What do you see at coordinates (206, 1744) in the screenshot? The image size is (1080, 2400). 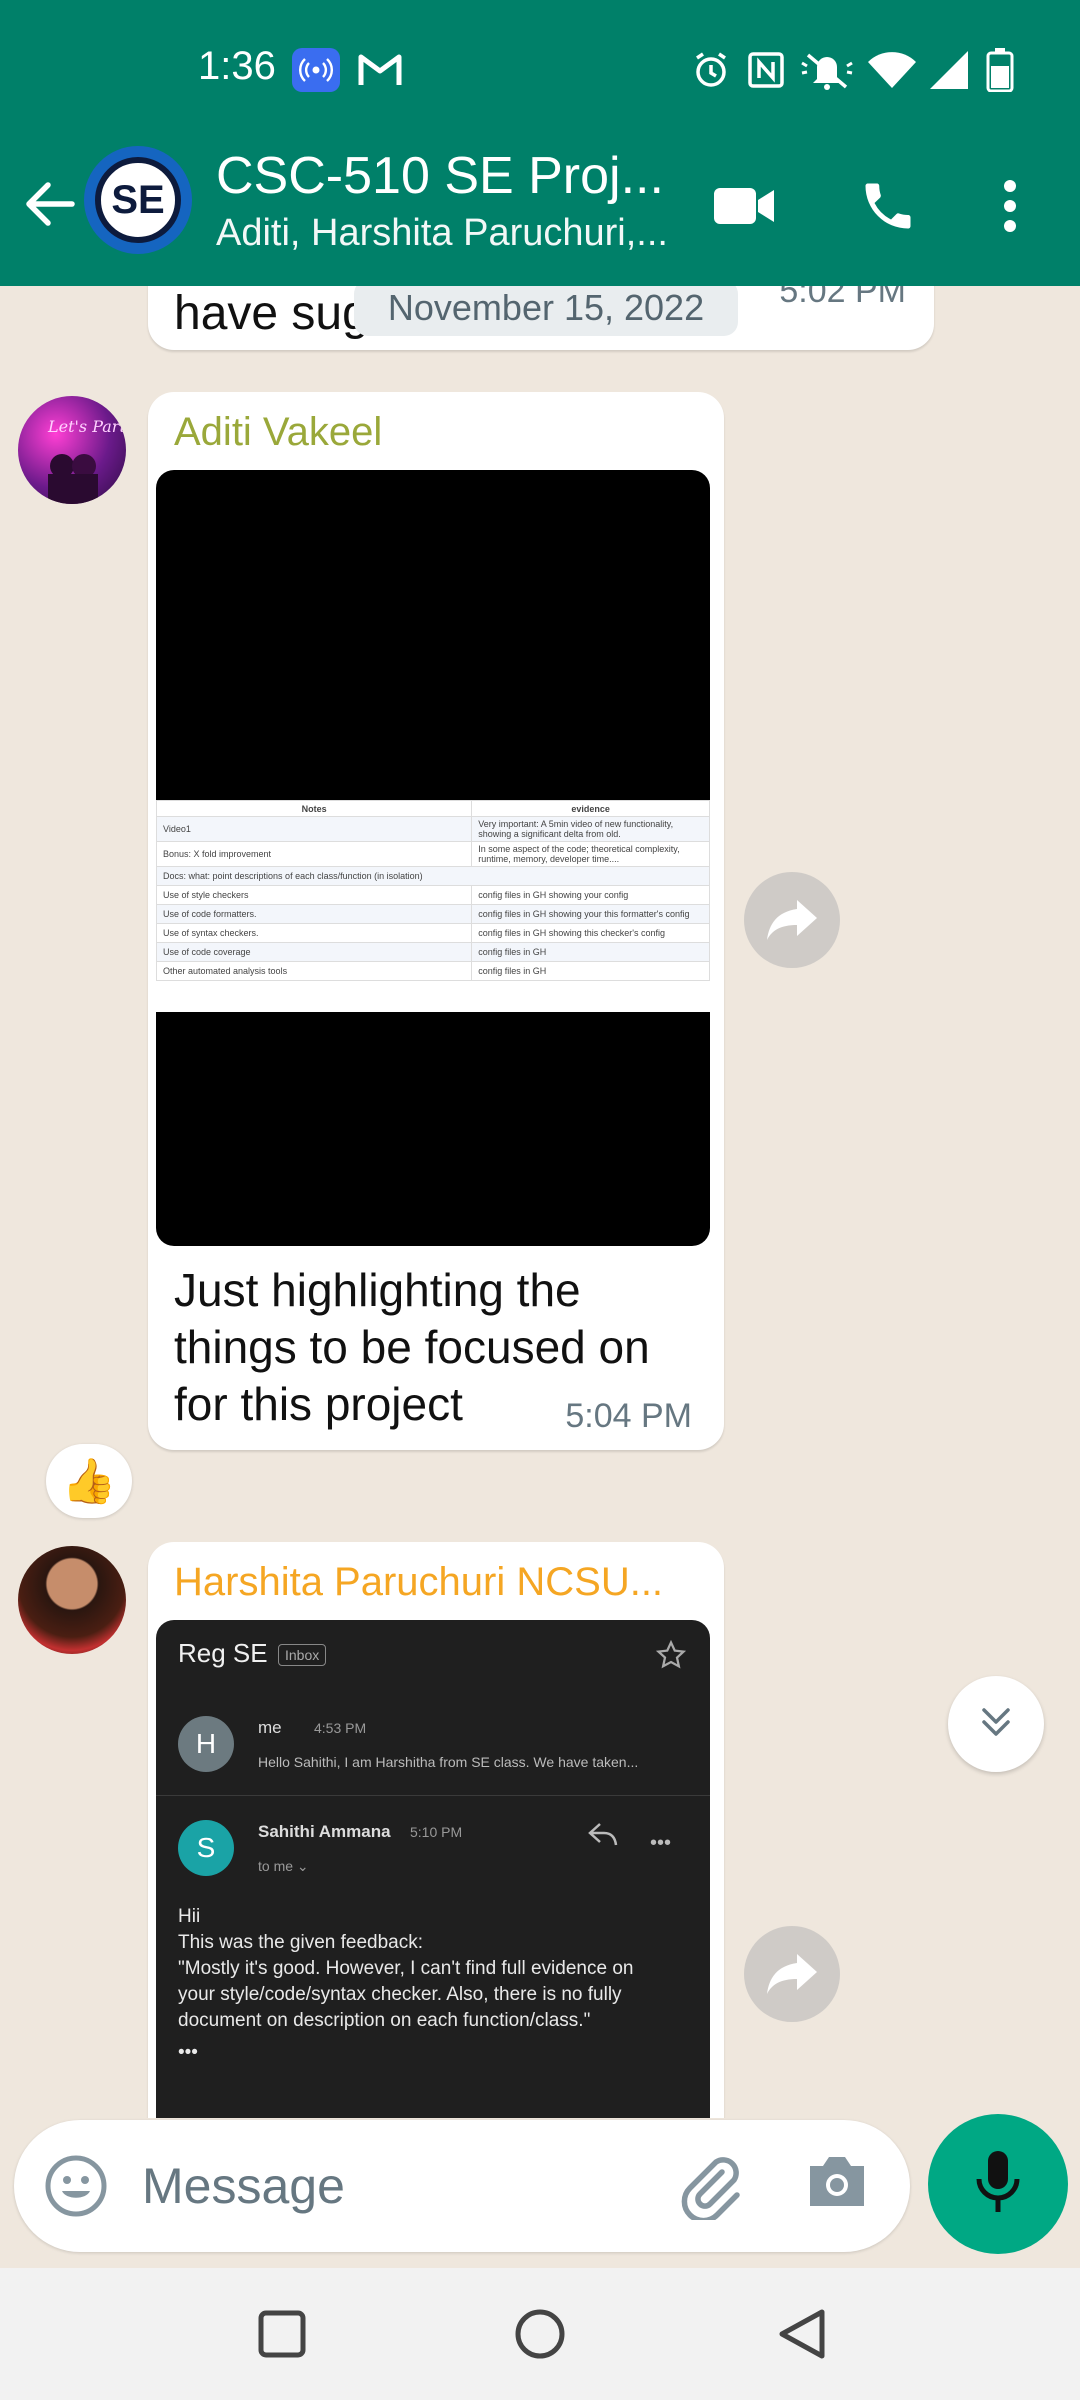 I see `email-avatar: H` at bounding box center [206, 1744].